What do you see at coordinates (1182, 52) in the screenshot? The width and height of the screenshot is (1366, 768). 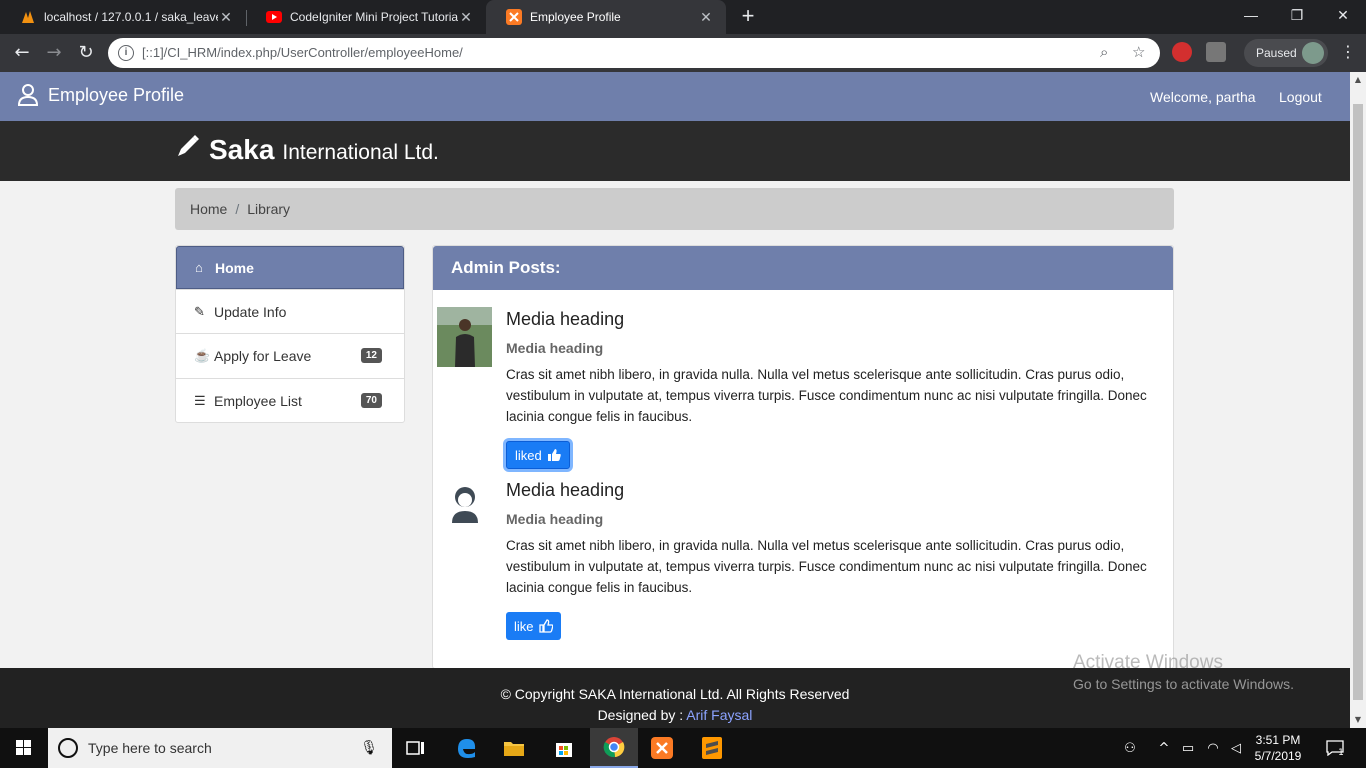 I see `adblock-extension-icon` at bounding box center [1182, 52].